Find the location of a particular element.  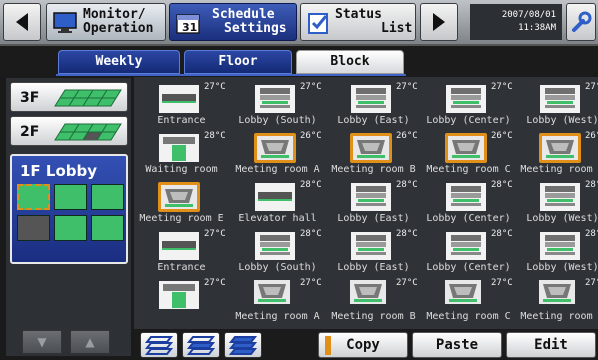

unit-tile: 27°C Meeting room D is located at coordinates (556, 299).